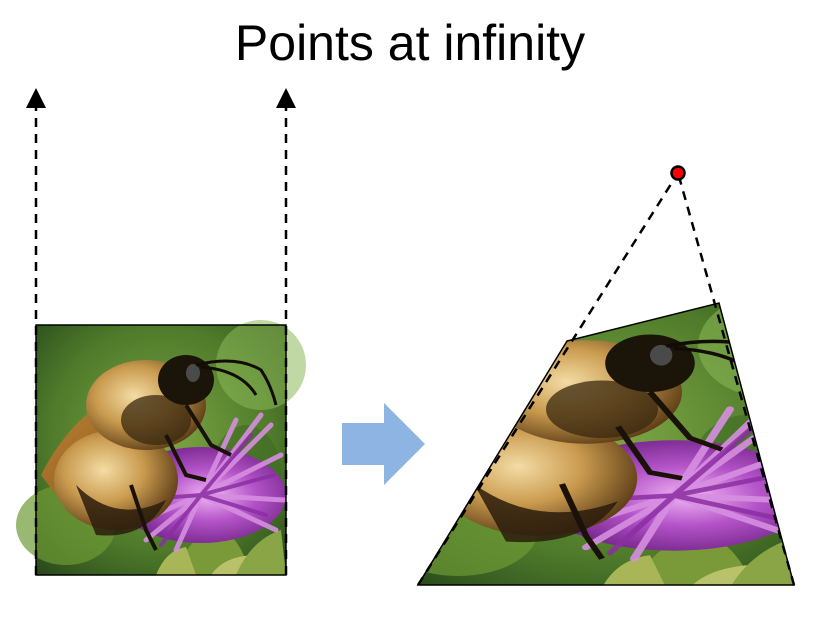  What do you see at coordinates (161, 447) in the screenshot?
I see `original-image` at bounding box center [161, 447].